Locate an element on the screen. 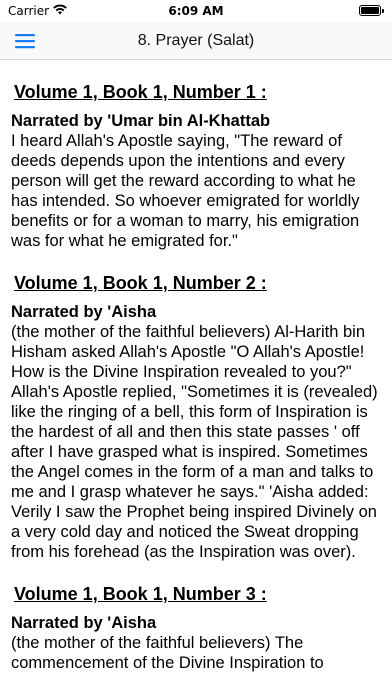 The width and height of the screenshot is (392, 696). hadith-heading: Volume 1, Book 1, Number 1 : is located at coordinates (140, 92).